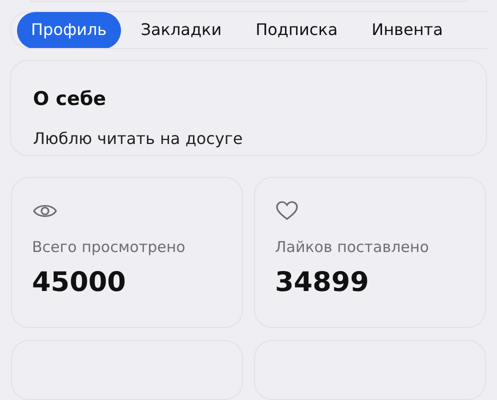  I want to click on heart-icon, so click(287, 211).